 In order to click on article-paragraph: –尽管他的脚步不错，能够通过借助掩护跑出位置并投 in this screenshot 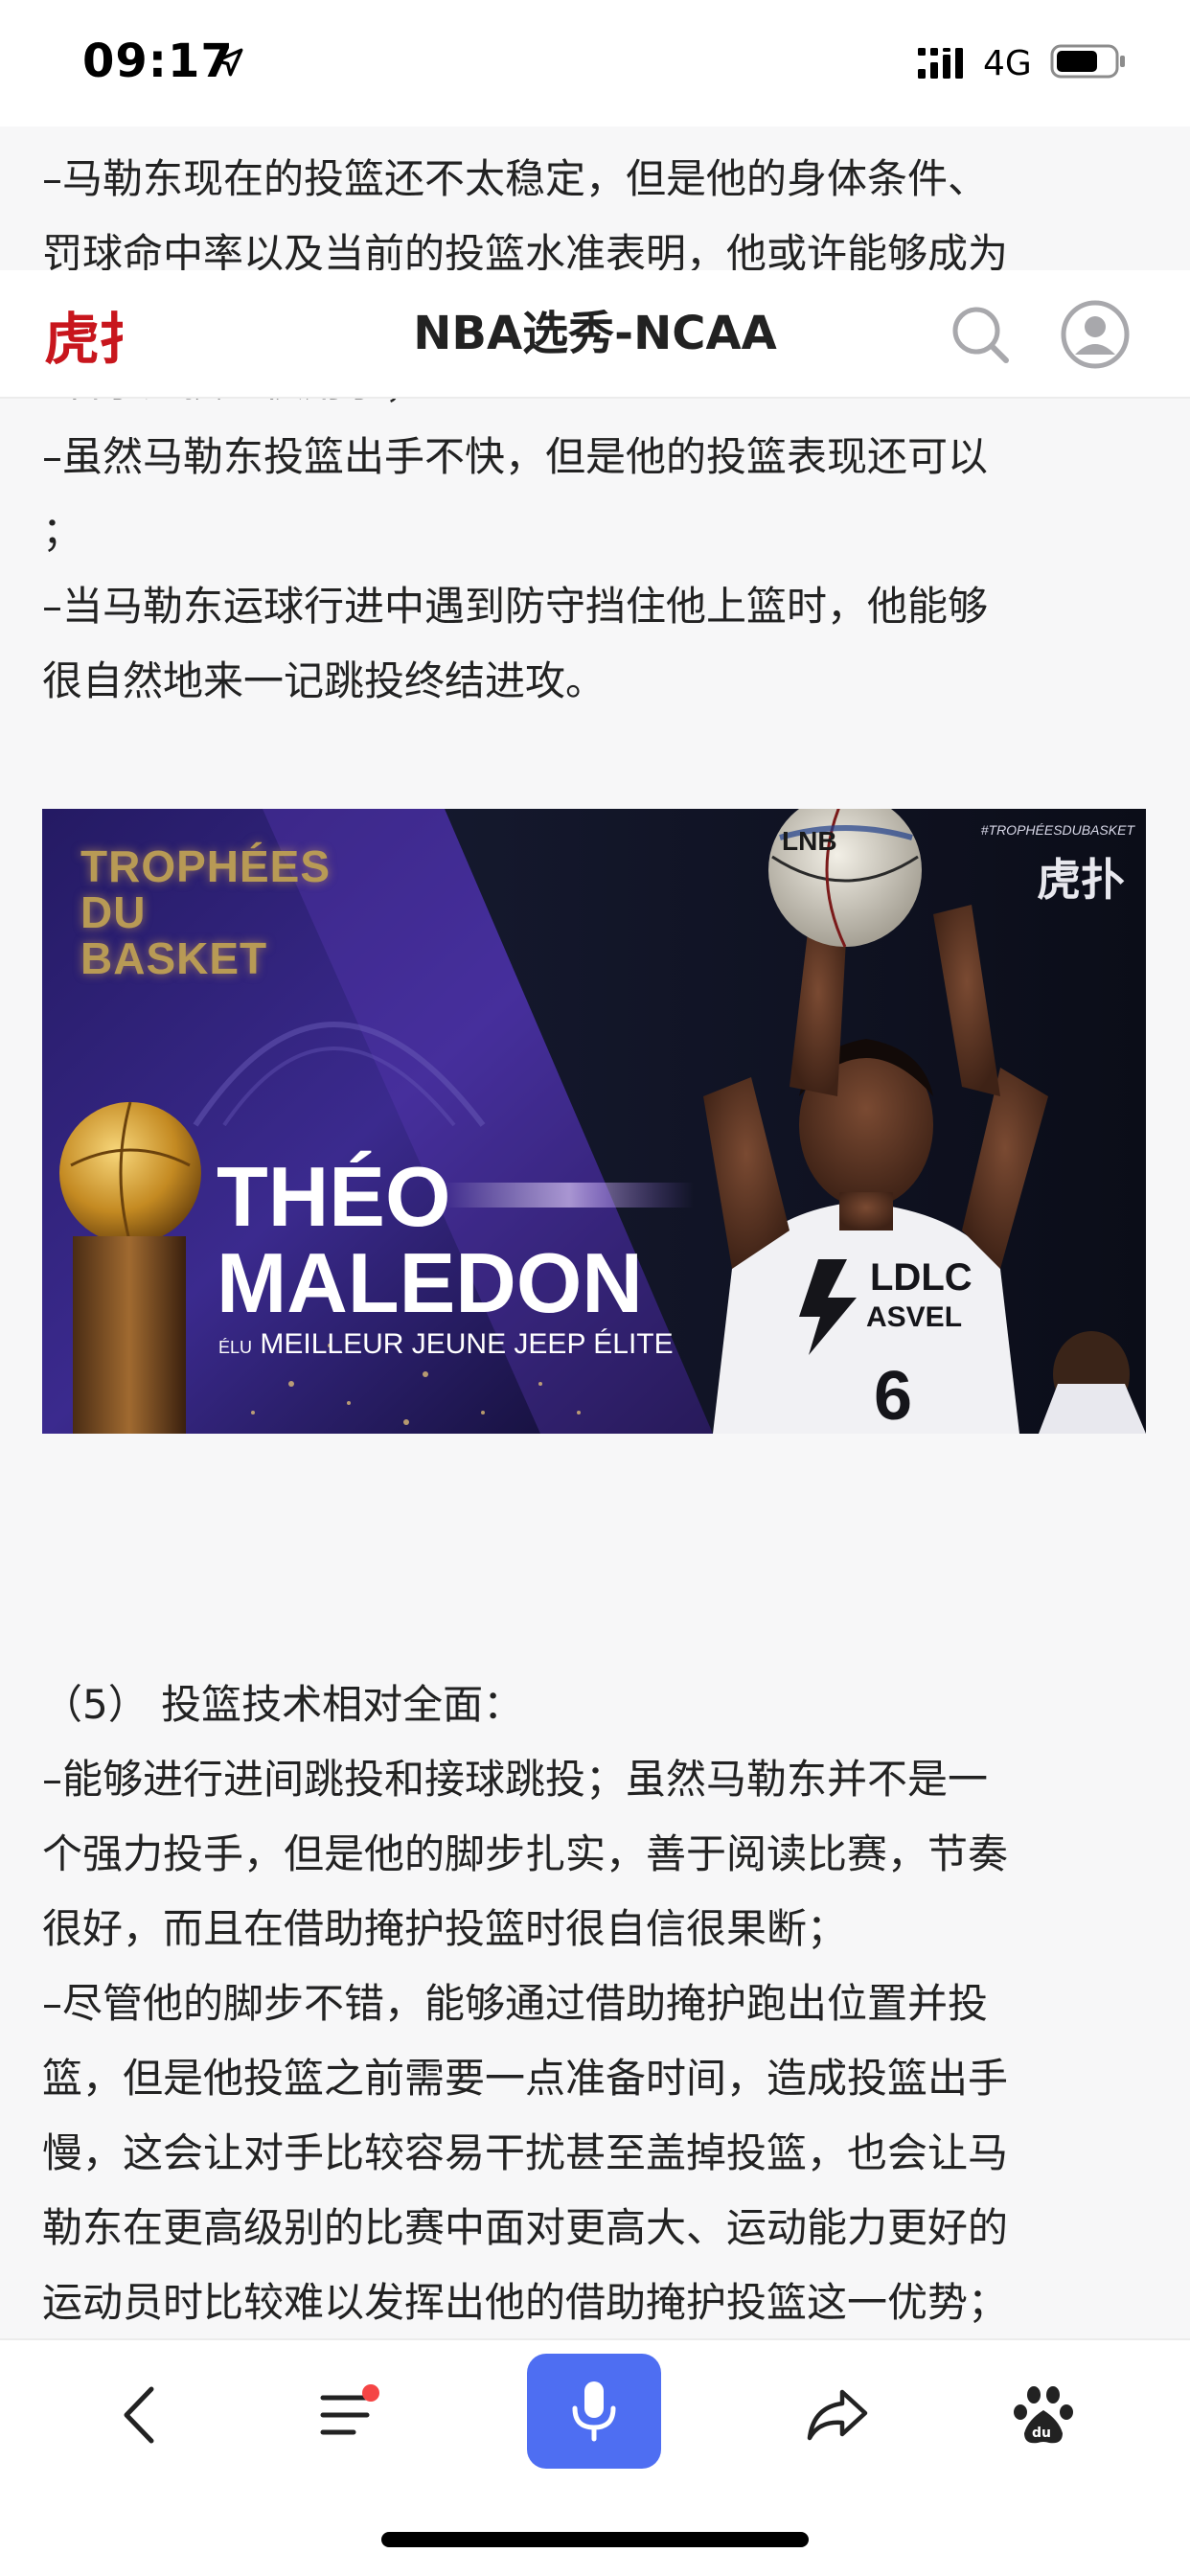, I will do `click(515, 2004)`.